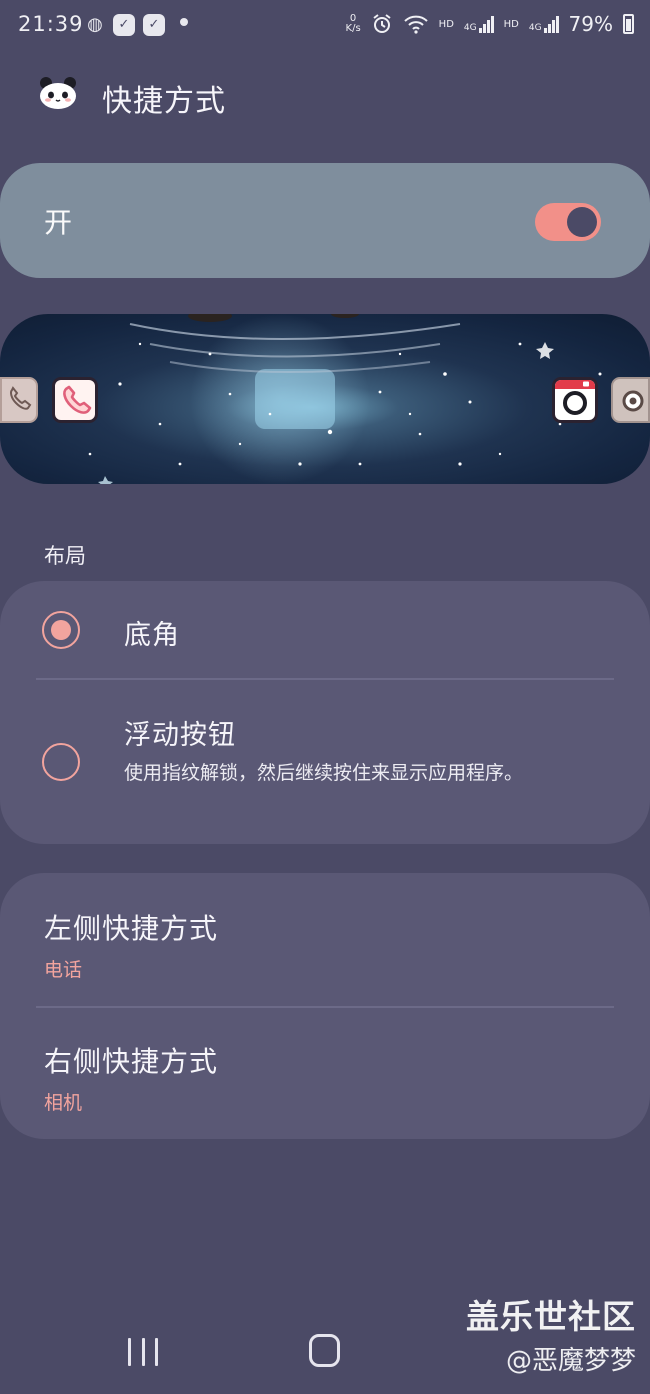  What do you see at coordinates (324, 1350) in the screenshot?
I see `home-icon` at bounding box center [324, 1350].